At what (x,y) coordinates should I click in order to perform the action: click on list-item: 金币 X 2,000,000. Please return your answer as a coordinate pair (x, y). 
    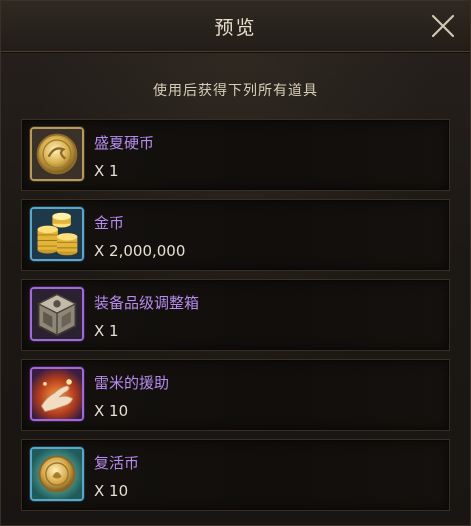
    Looking at the image, I should click on (235, 235).